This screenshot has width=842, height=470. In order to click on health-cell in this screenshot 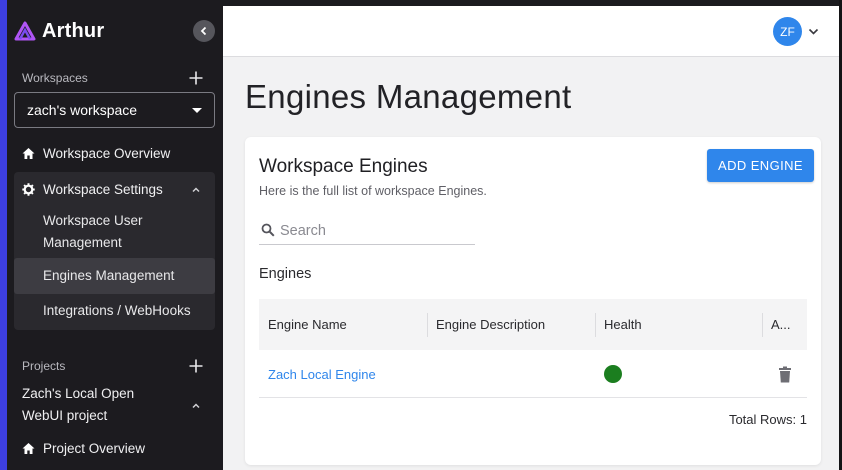, I will do `click(679, 374)`.